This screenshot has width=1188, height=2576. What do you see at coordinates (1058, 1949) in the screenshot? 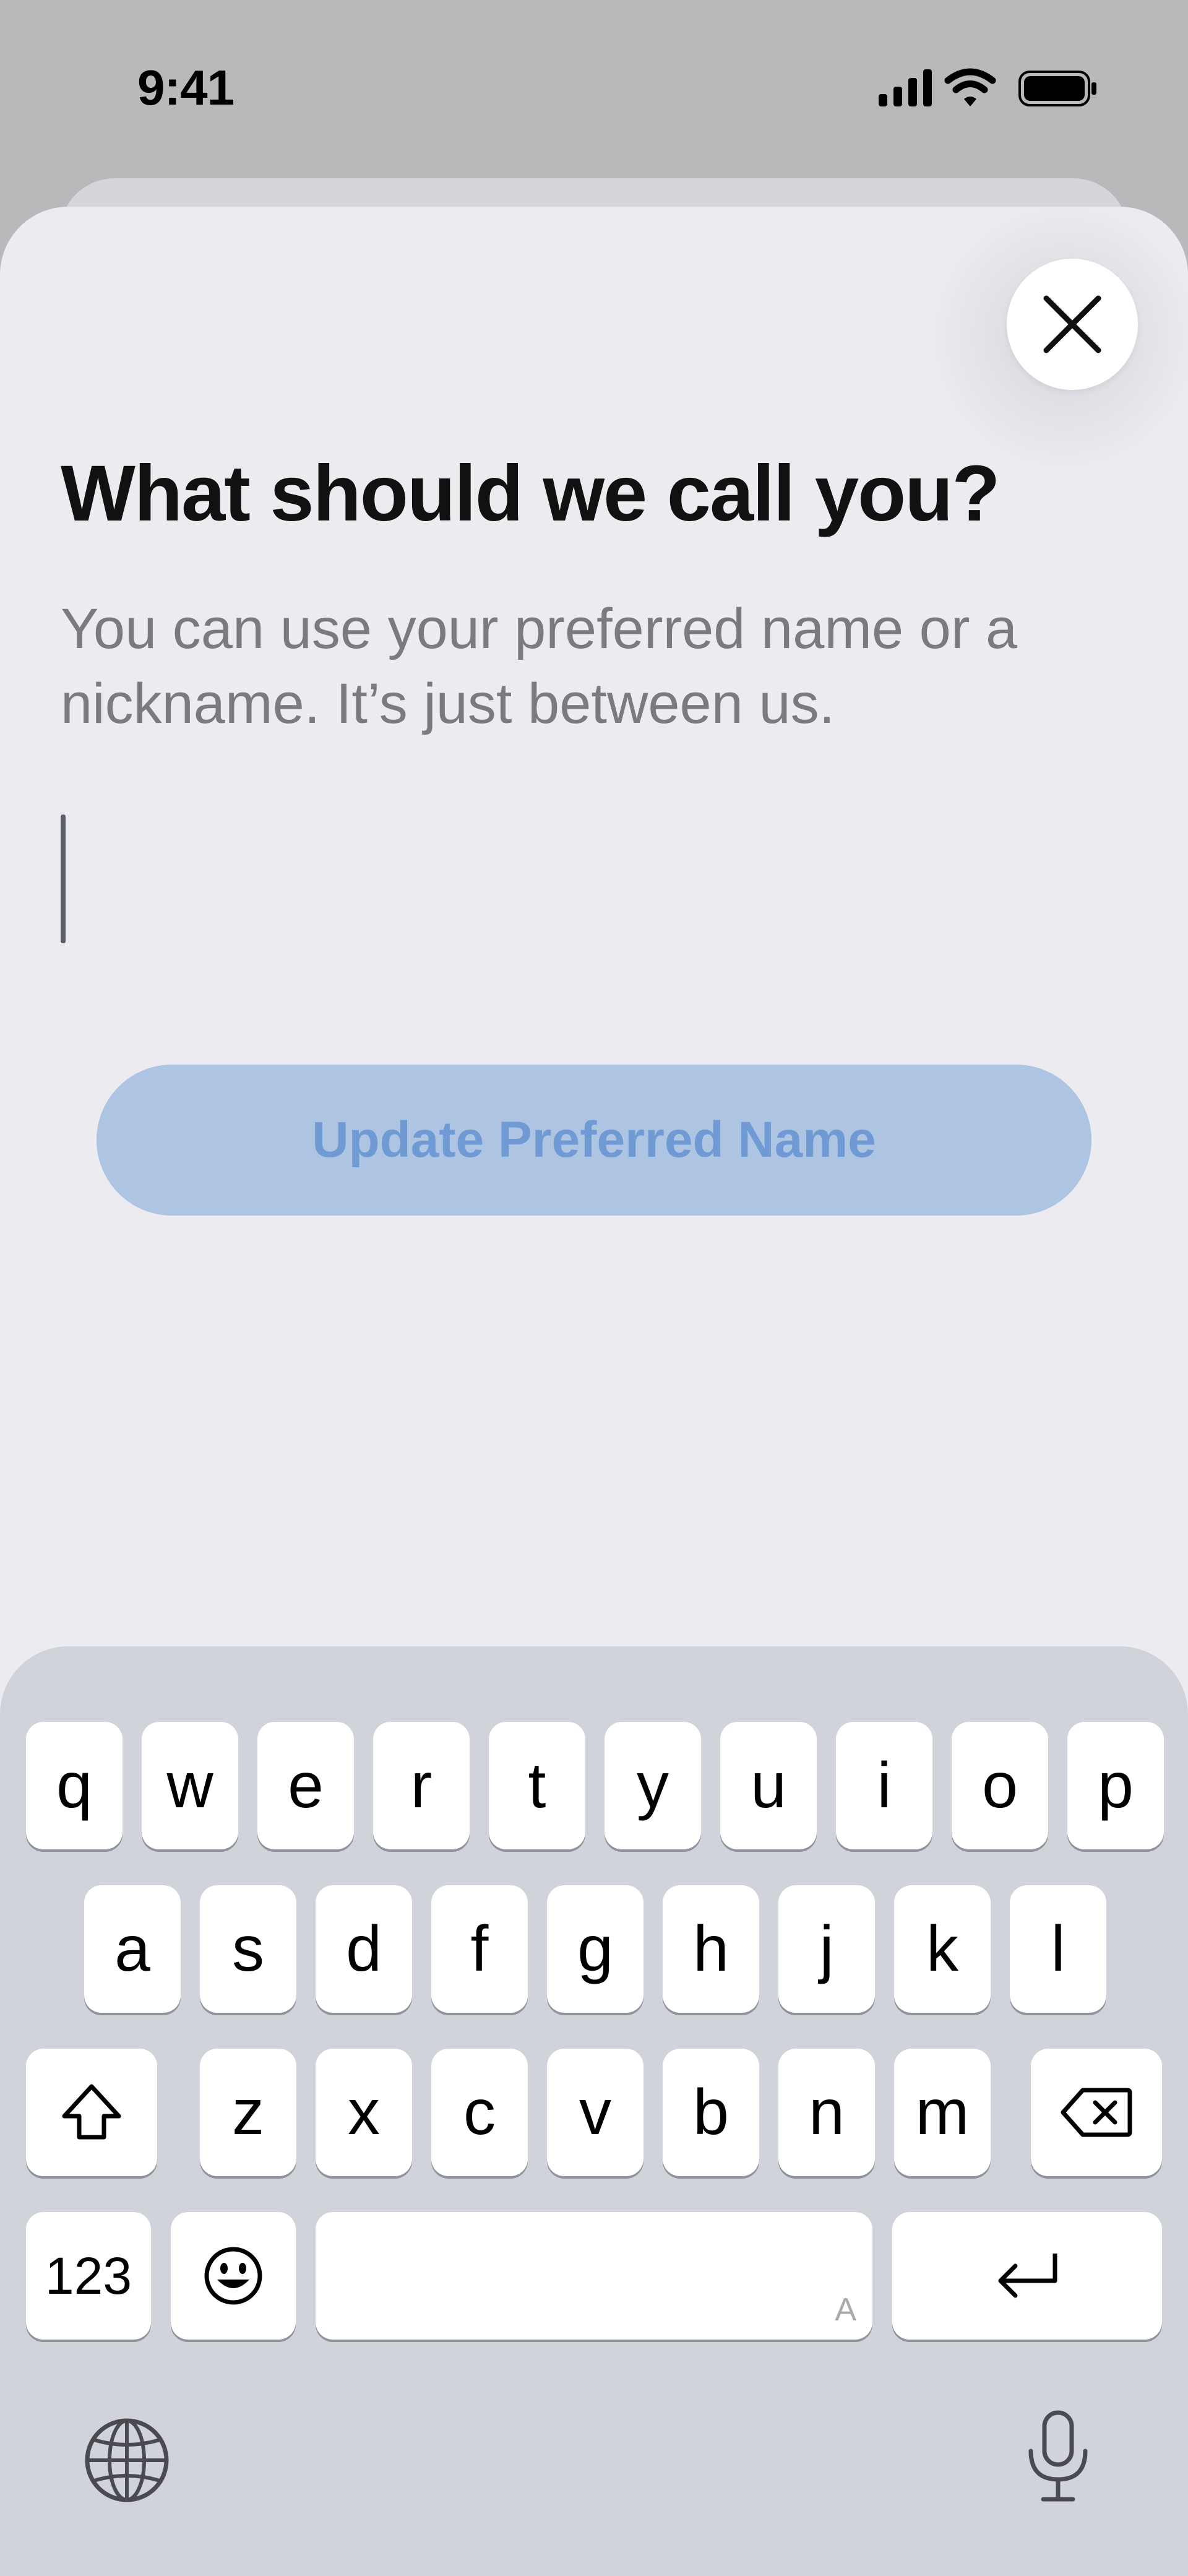
I see `key-l: l` at bounding box center [1058, 1949].